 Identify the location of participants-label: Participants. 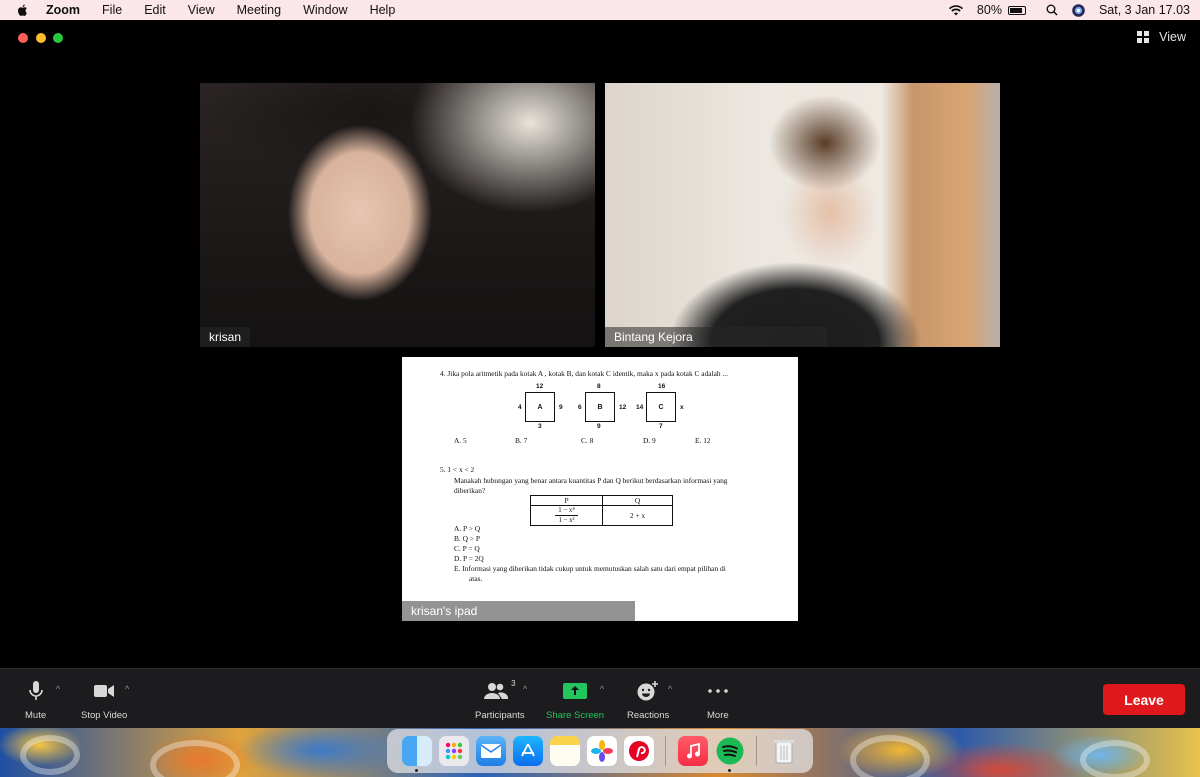
(500, 715).